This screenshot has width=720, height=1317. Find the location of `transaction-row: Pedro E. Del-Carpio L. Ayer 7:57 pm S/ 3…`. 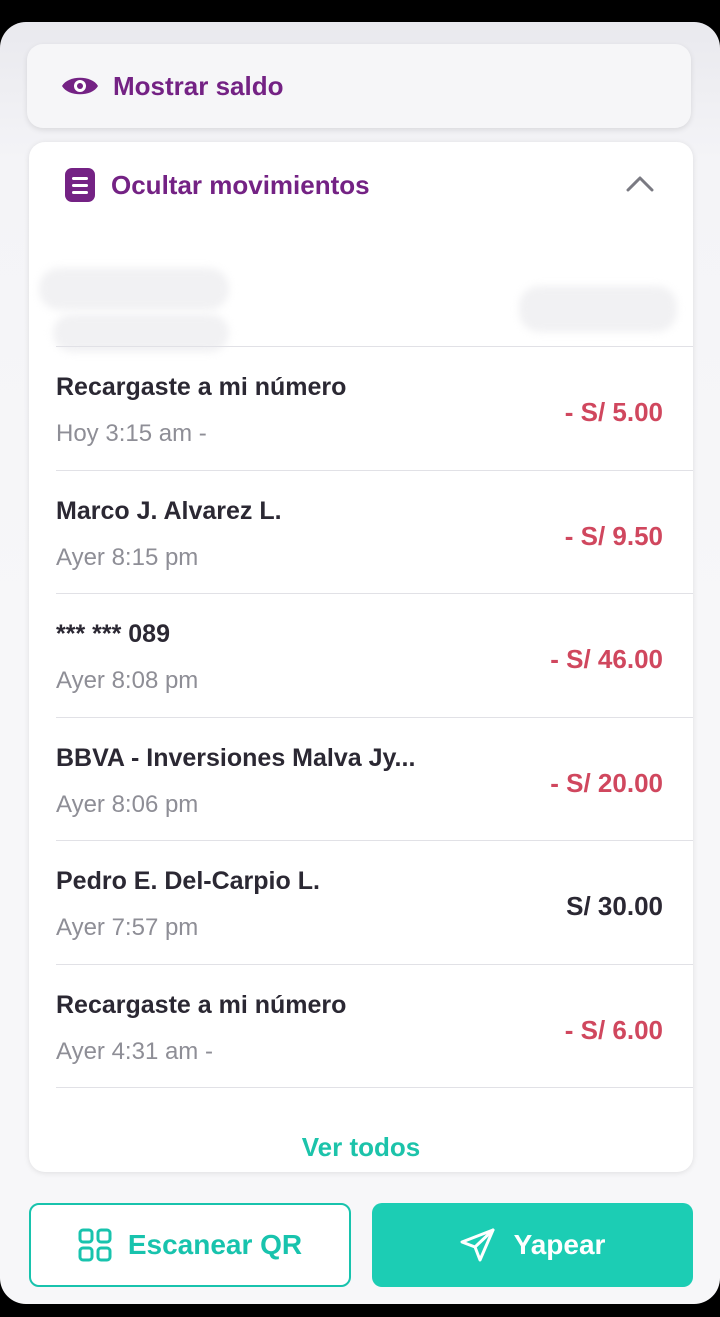

transaction-row: Pedro E. Del-Carpio L. Ayer 7:57 pm S/ 3… is located at coordinates (374, 902).